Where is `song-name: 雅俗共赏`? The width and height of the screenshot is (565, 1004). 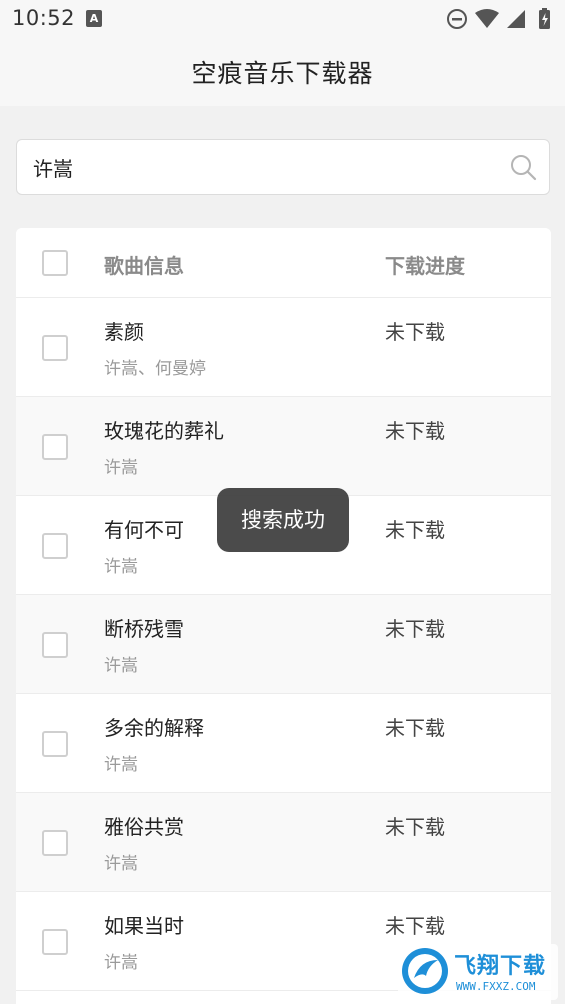 song-name: 雅俗共赏 is located at coordinates (144, 827).